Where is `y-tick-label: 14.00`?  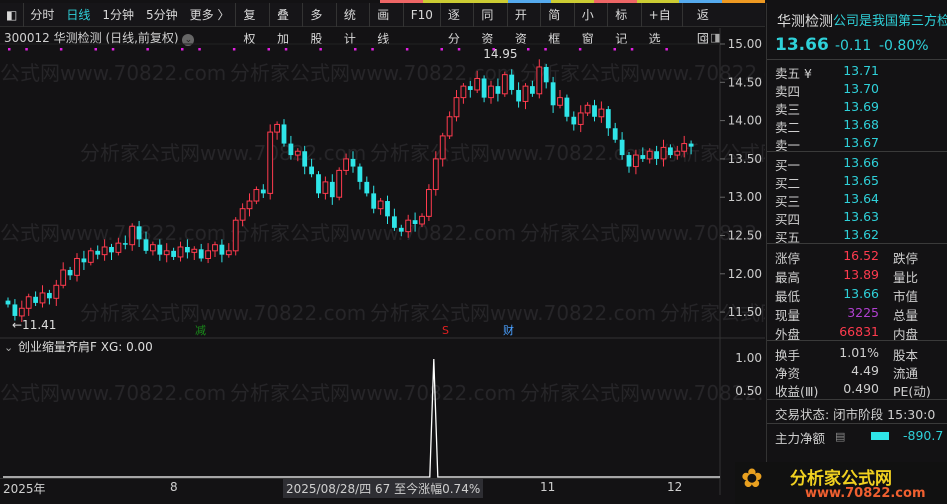 y-tick-label: 14.00 is located at coordinates (745, 121).